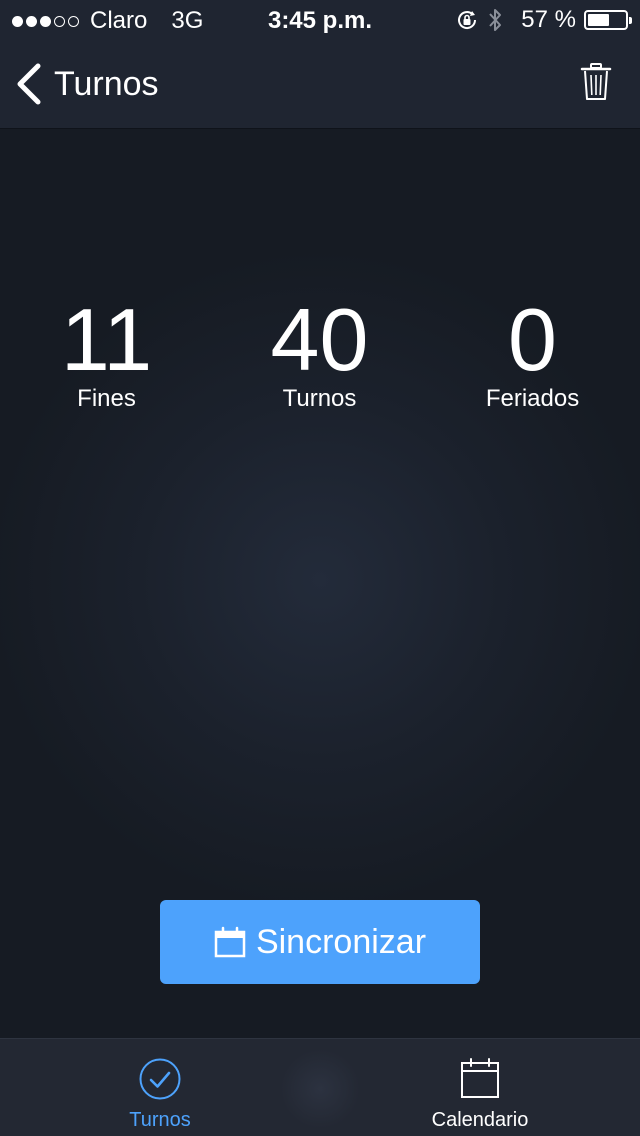 Image resolution: width=640 pixels, height=1136 pixels. I want to click on tab-calendario: Calendario, so click(480, 1087).